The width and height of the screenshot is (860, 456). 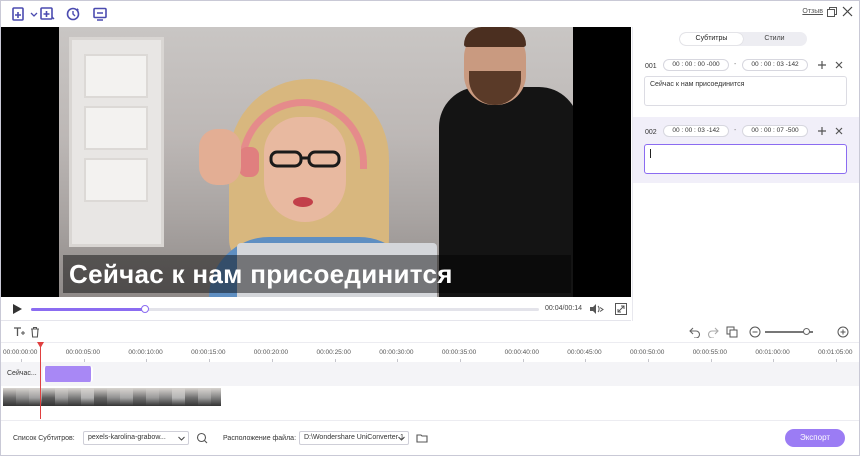 I want to click on file-location-label: Расположение файла:, so click(x=260, y=438).